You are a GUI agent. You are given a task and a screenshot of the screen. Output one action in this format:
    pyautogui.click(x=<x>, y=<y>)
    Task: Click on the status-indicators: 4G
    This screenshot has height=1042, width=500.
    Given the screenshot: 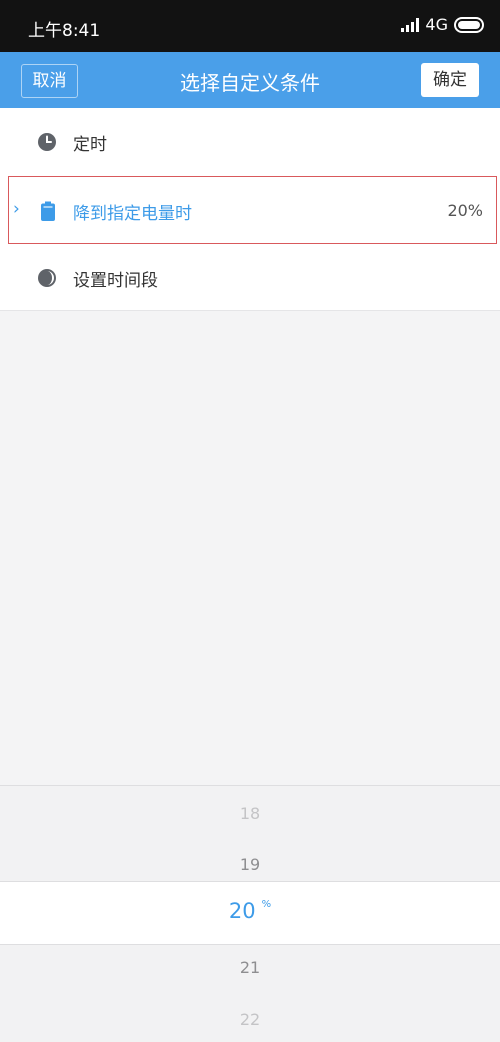 What is the action you would take?
    pyautogui.click(x=442, y=24)
    